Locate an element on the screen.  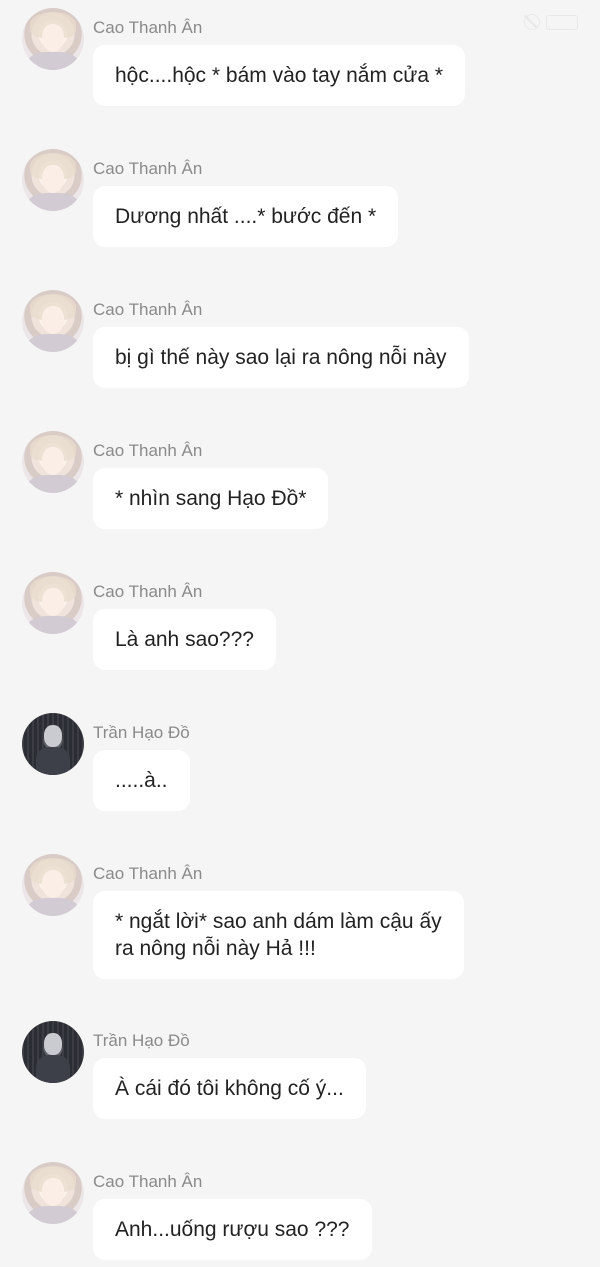
message-bubble: hộc....hộc * bám vào tay nắm cửa * is located at coordinates (279, 75).